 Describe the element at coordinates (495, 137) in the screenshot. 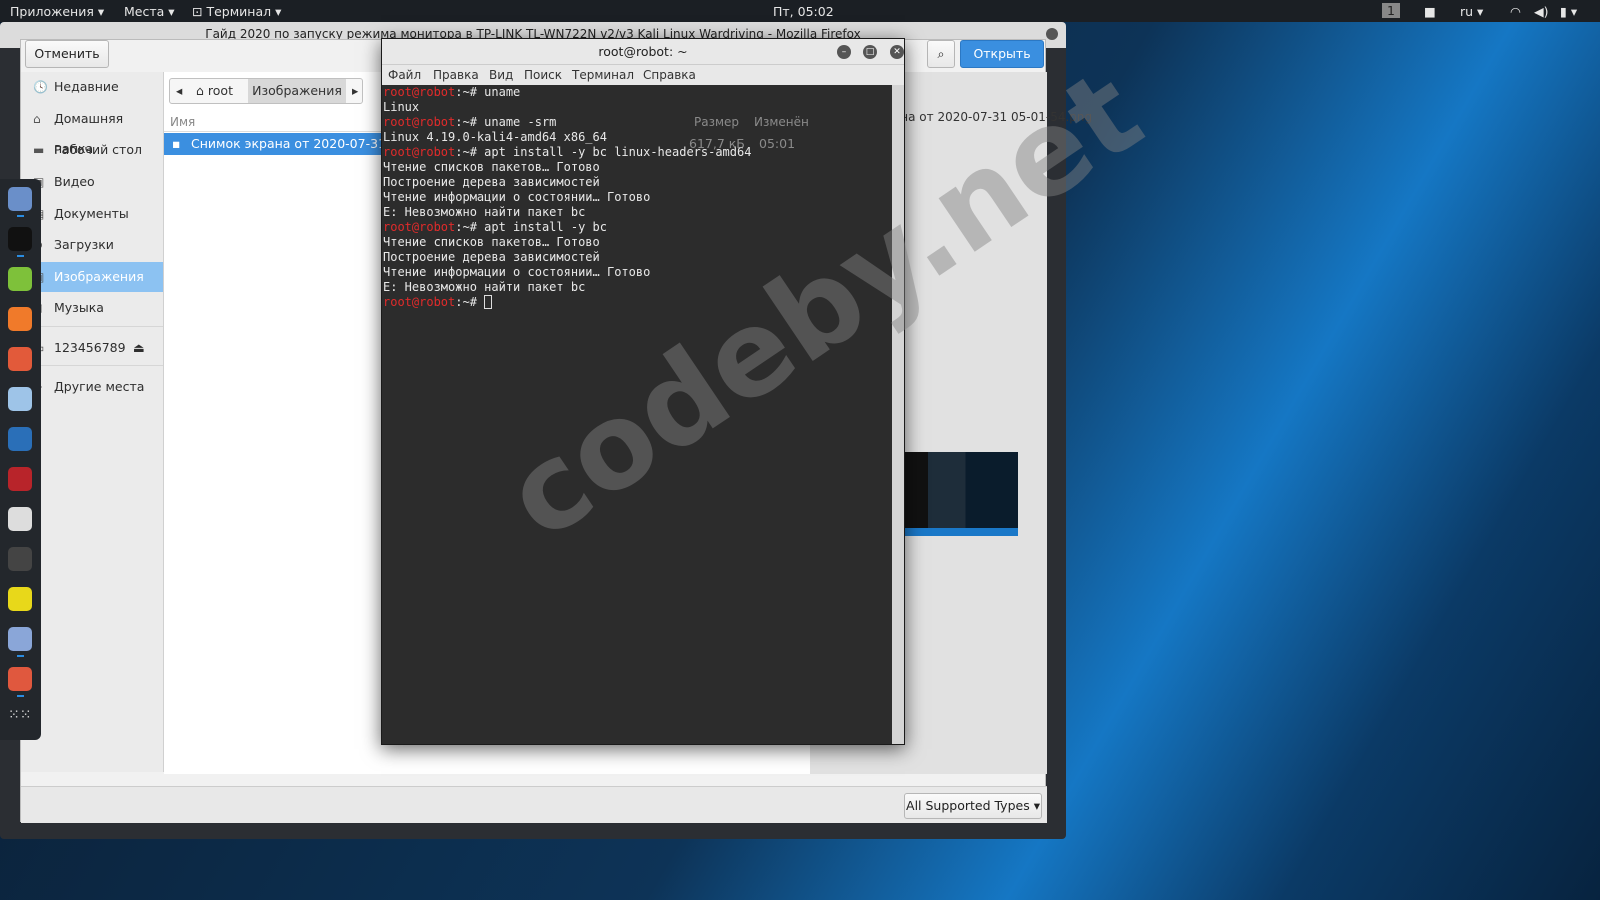

I see `terminal-output-line: Linux 4.19.0-kali4-amd64 x86_64` at that location.